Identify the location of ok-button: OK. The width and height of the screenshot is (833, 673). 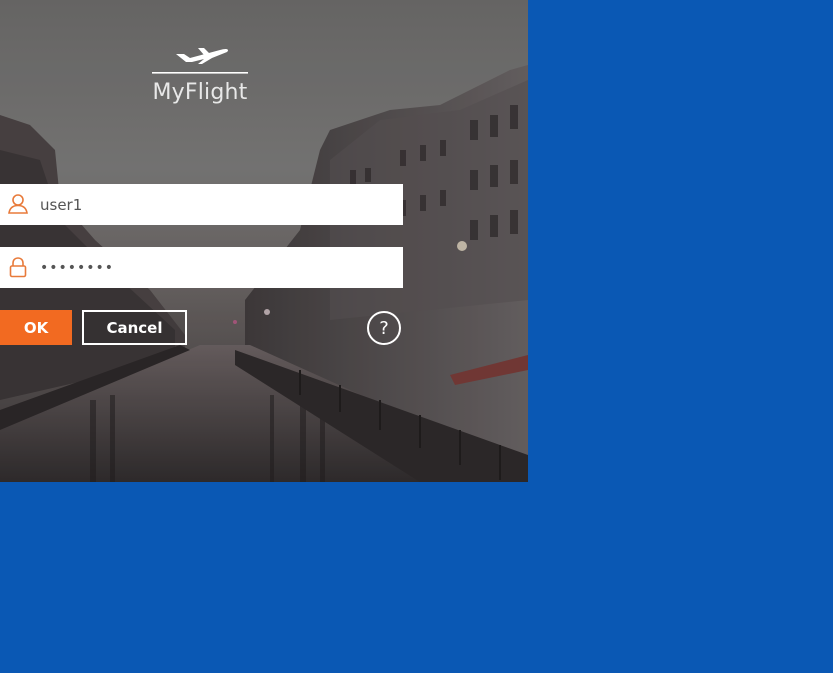
(36, 327).